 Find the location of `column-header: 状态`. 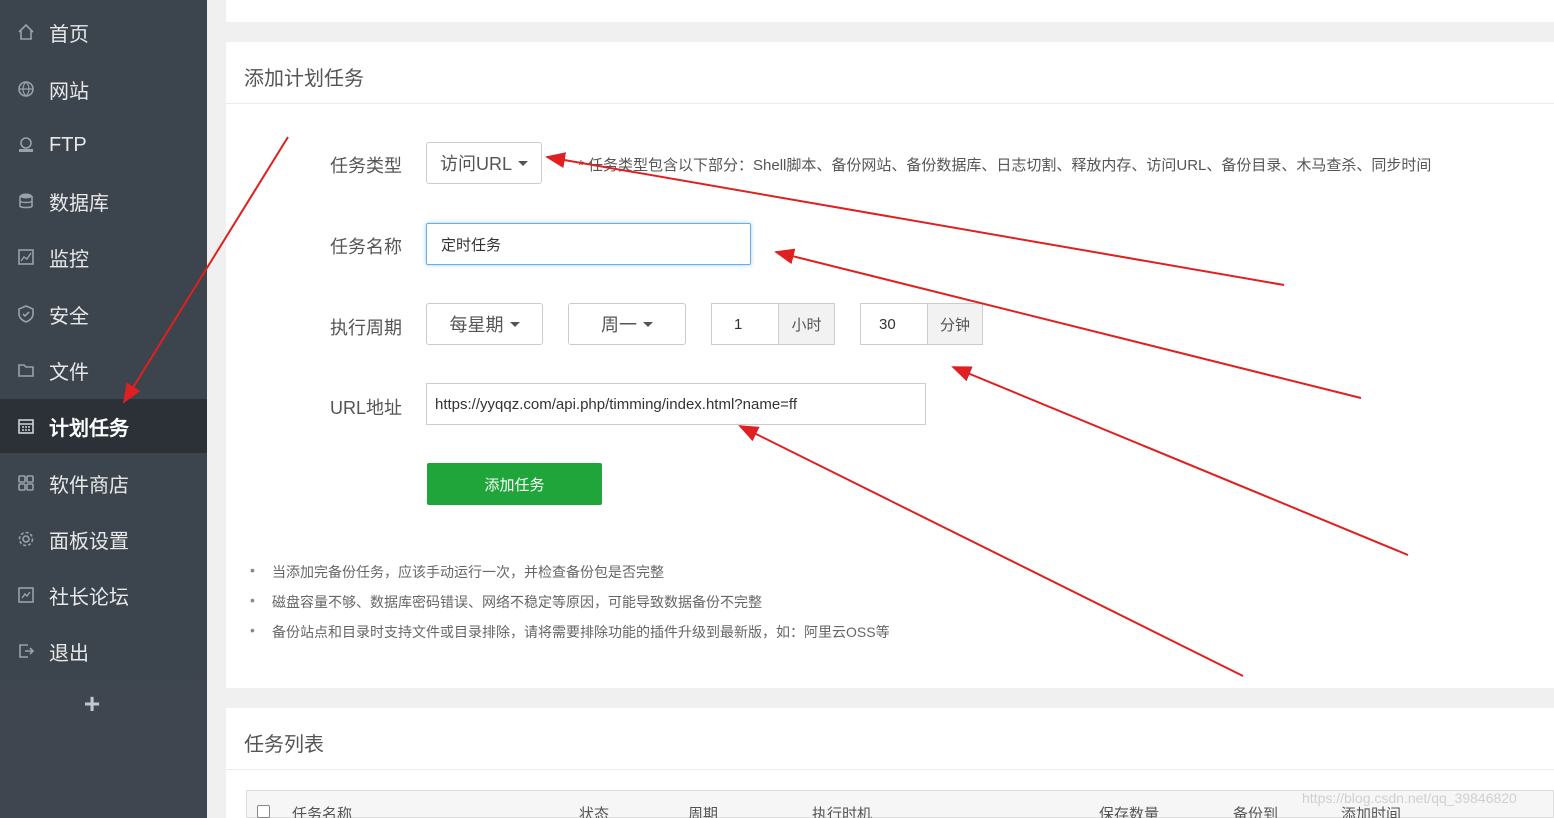

column-header: 状态 is located at coordinates (594, 810).